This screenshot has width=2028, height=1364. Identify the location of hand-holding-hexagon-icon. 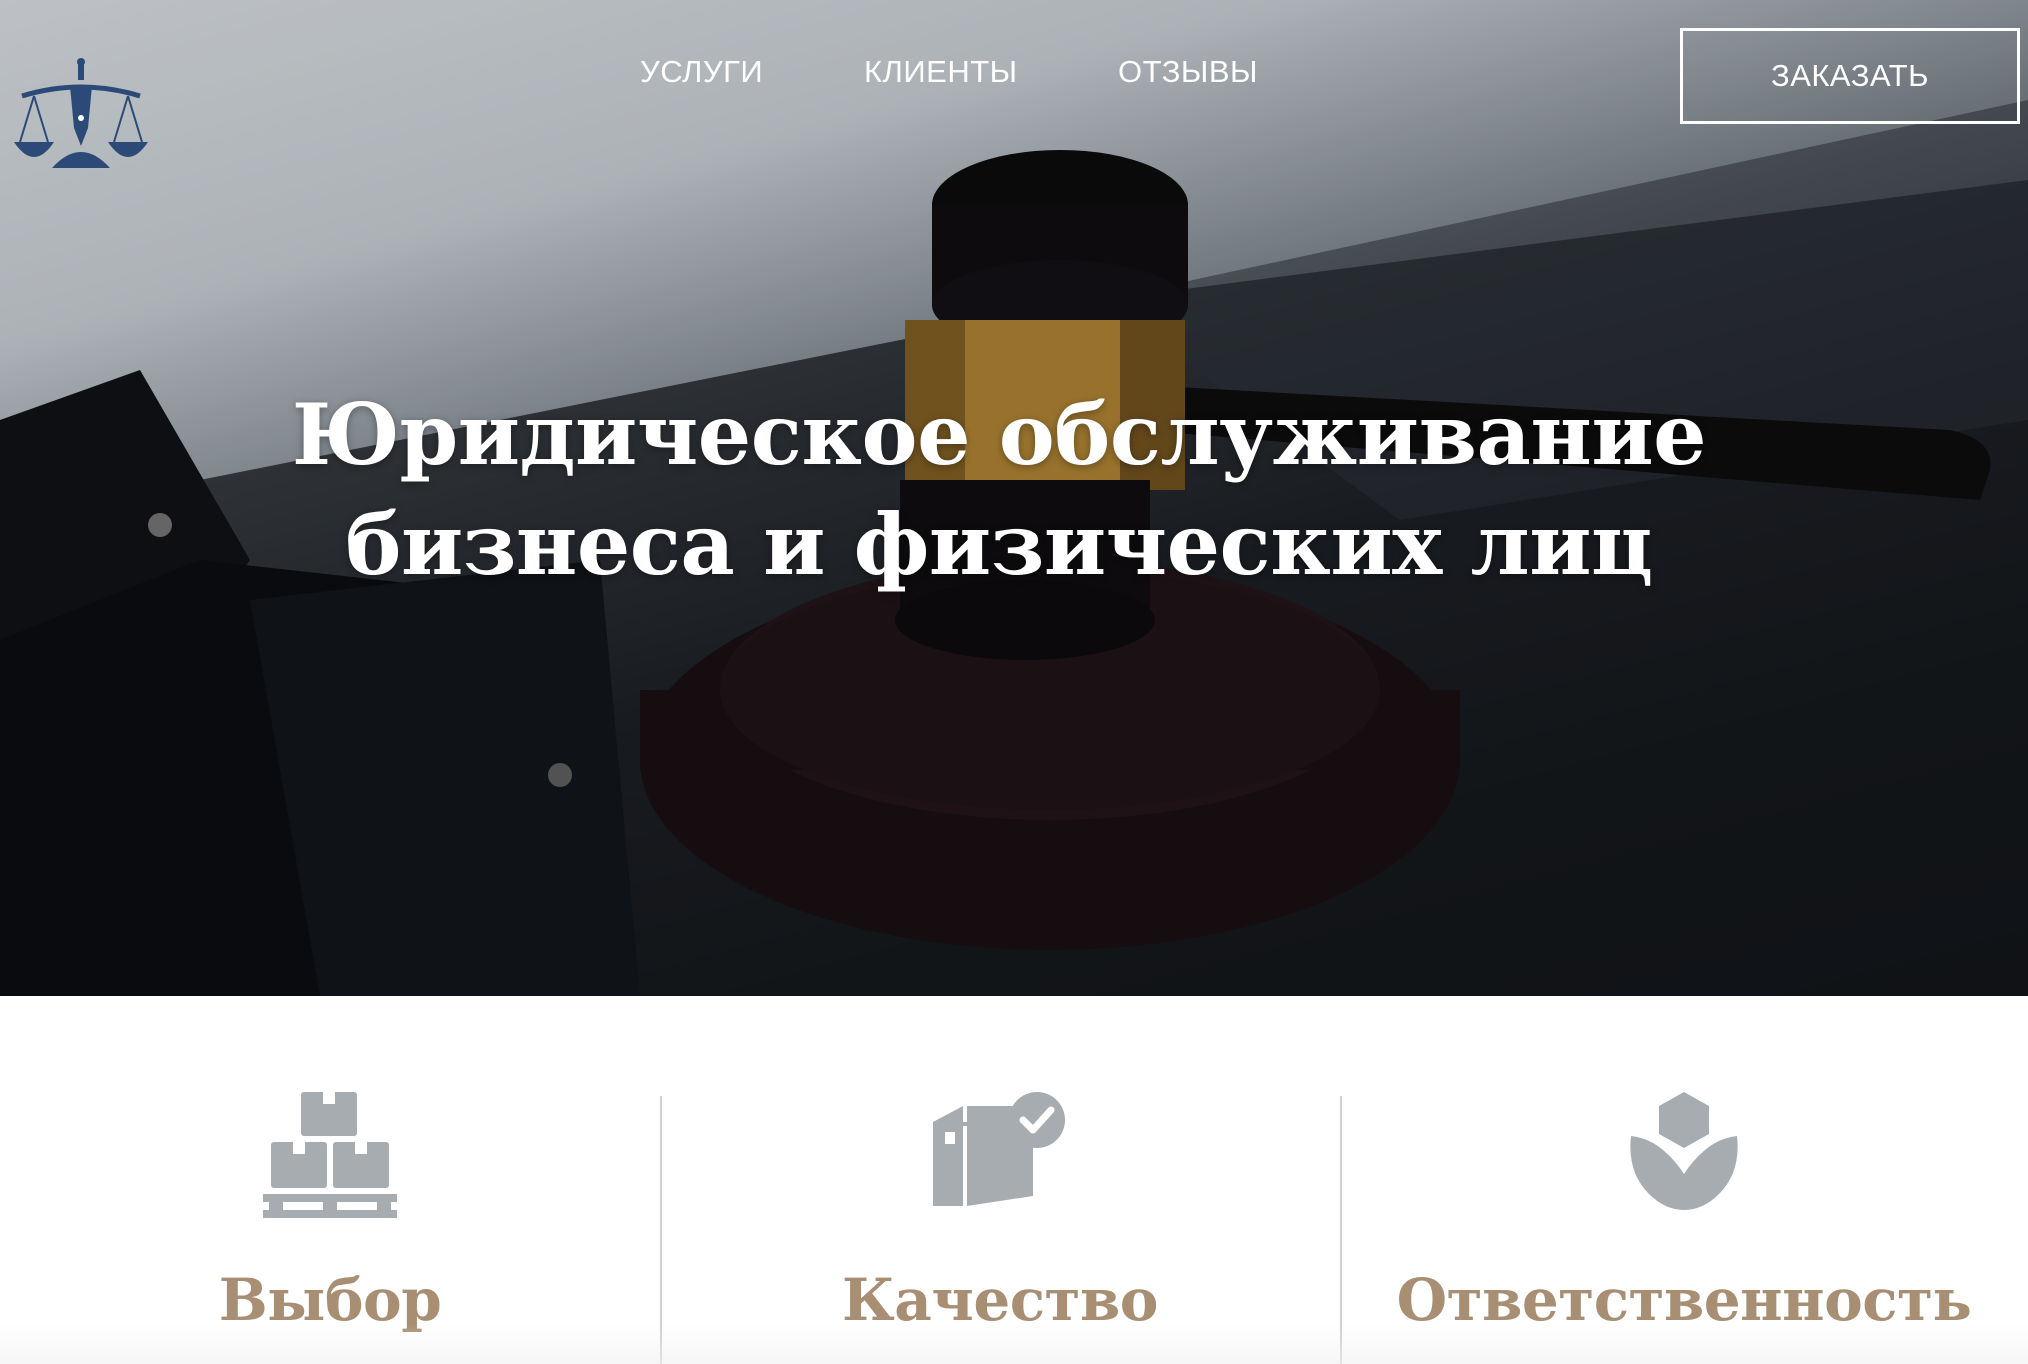
(1684, 1151).